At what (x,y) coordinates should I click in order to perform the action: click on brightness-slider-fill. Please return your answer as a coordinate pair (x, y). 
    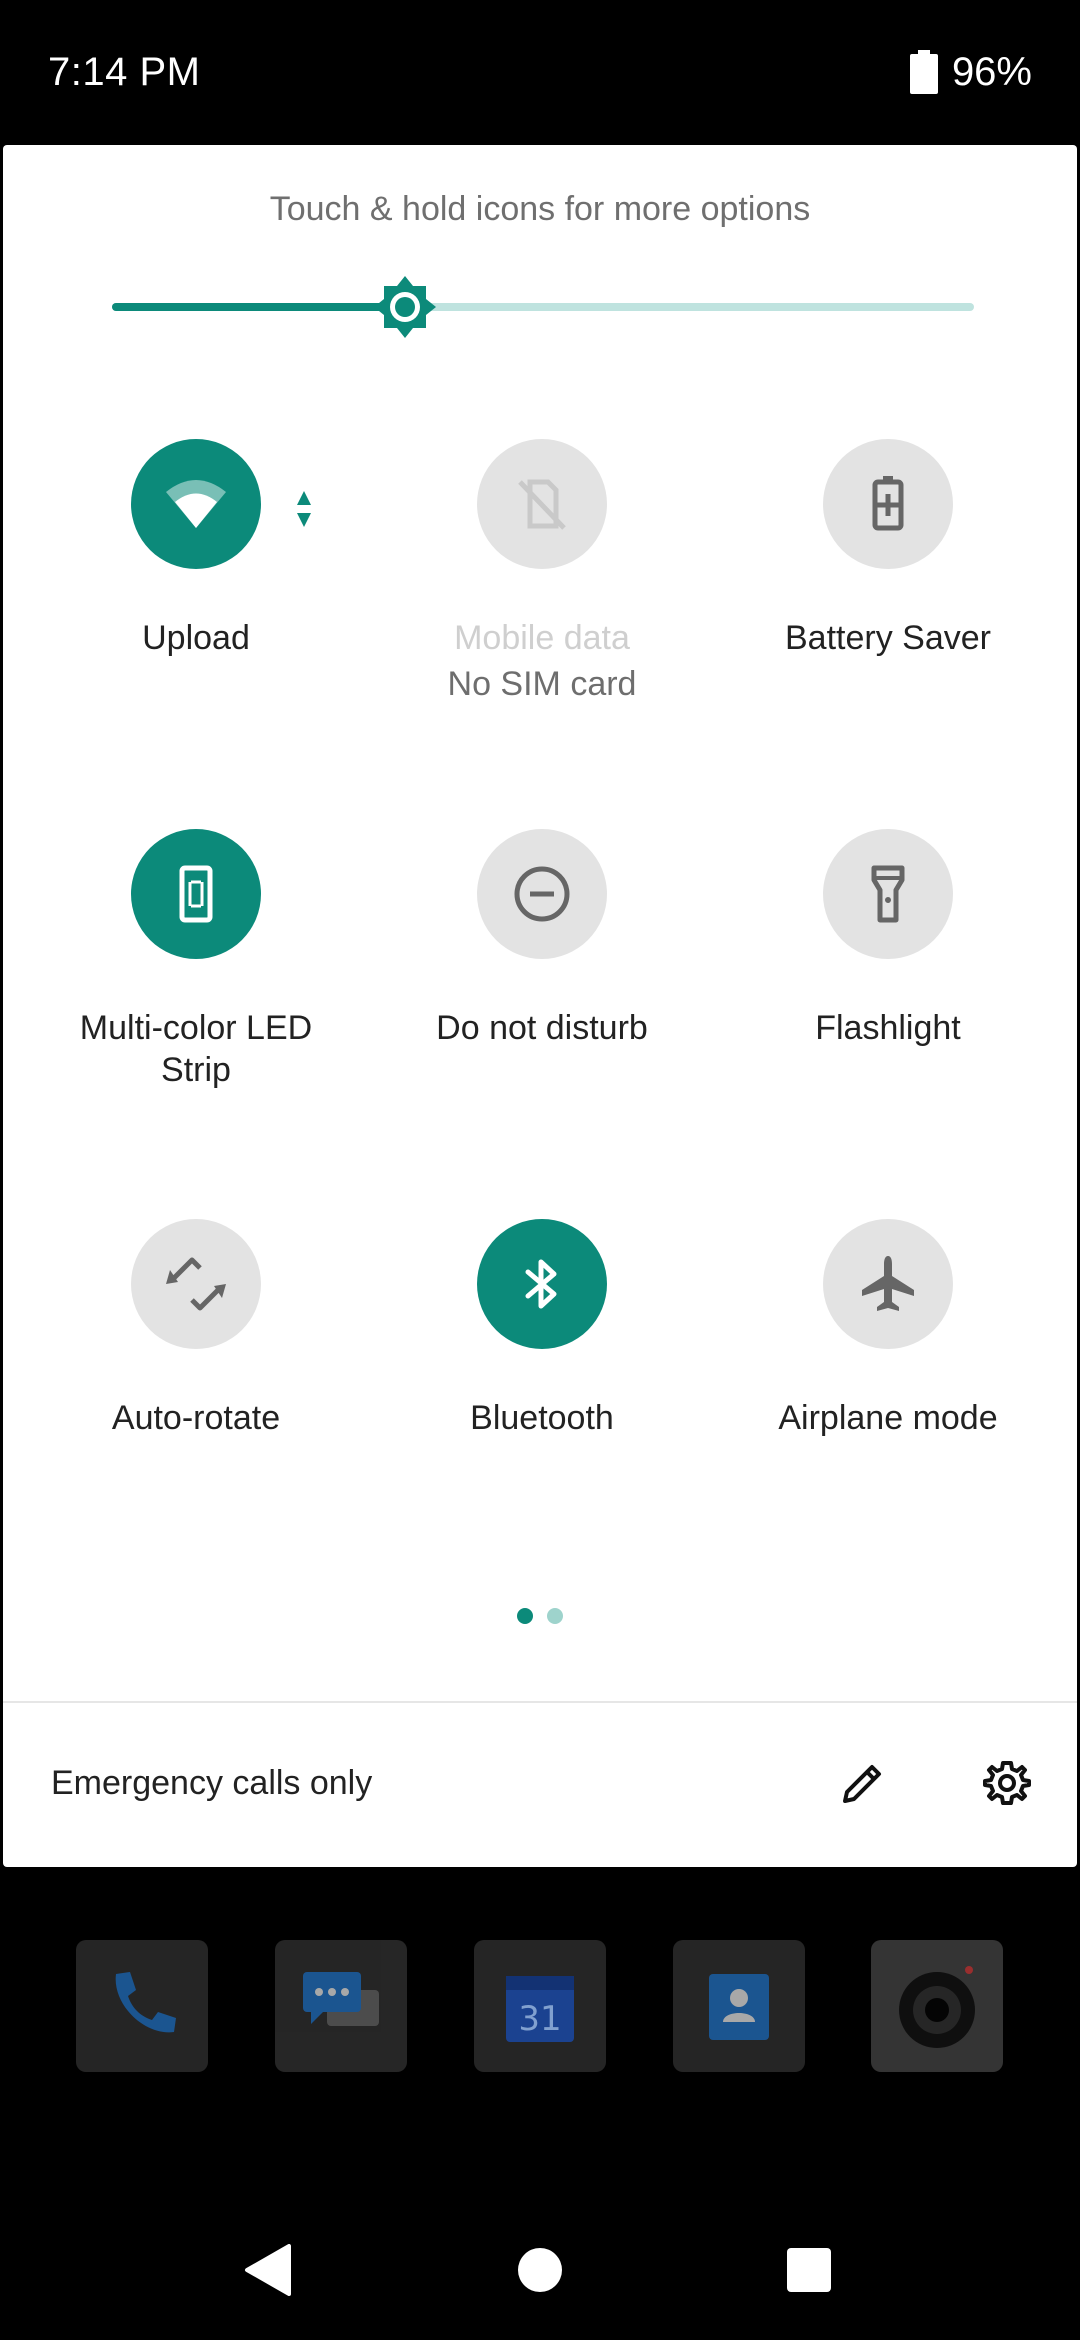
    Looking at the image, I should click on (259, 307).